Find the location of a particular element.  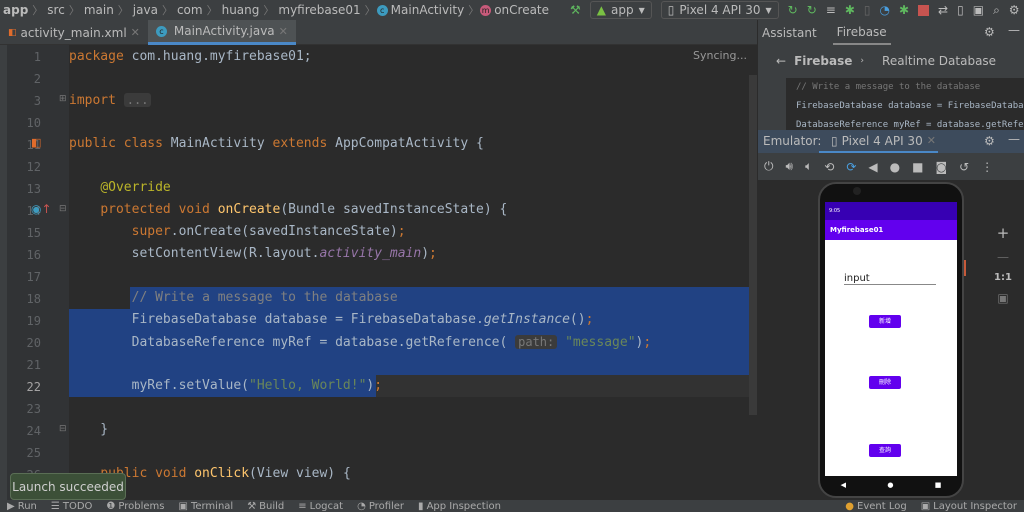

search-icon: ⌕ is located at coordinates (996, 10).